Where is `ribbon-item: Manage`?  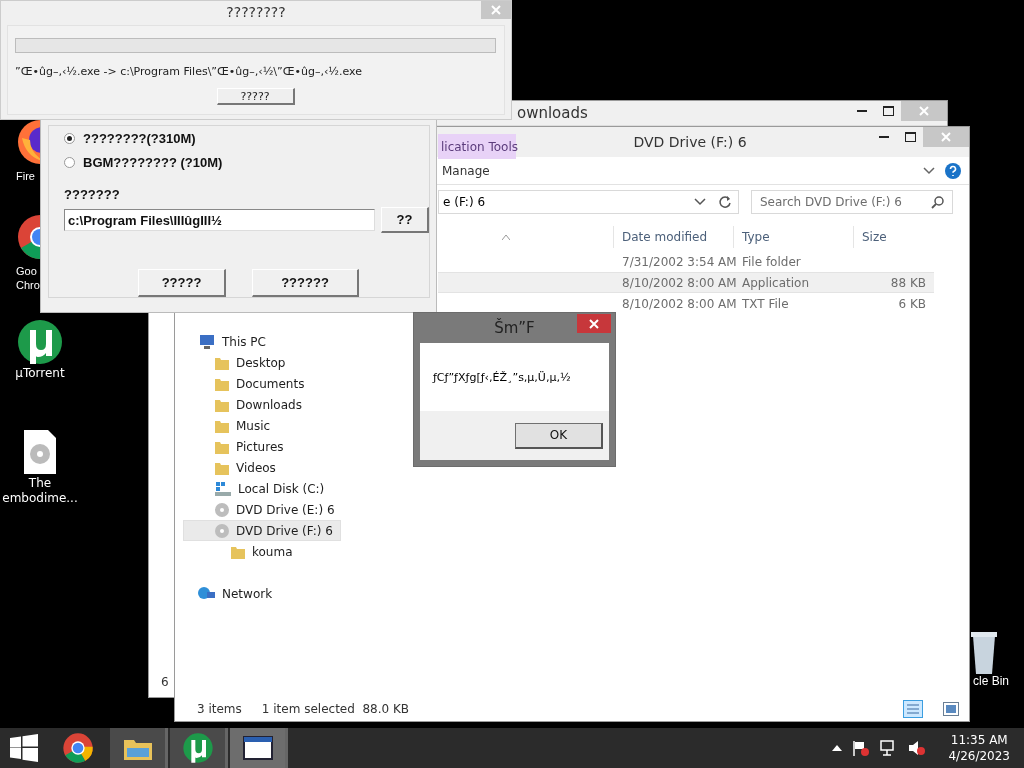 ribbon-item: Manage is located at coordinates (466, 170).